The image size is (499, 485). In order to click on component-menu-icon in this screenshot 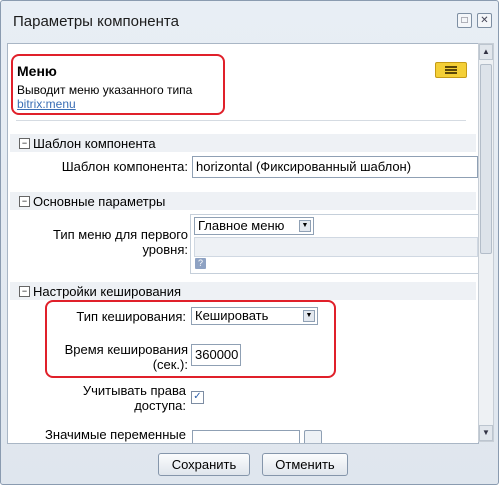, I will do `click(451, 70)`.